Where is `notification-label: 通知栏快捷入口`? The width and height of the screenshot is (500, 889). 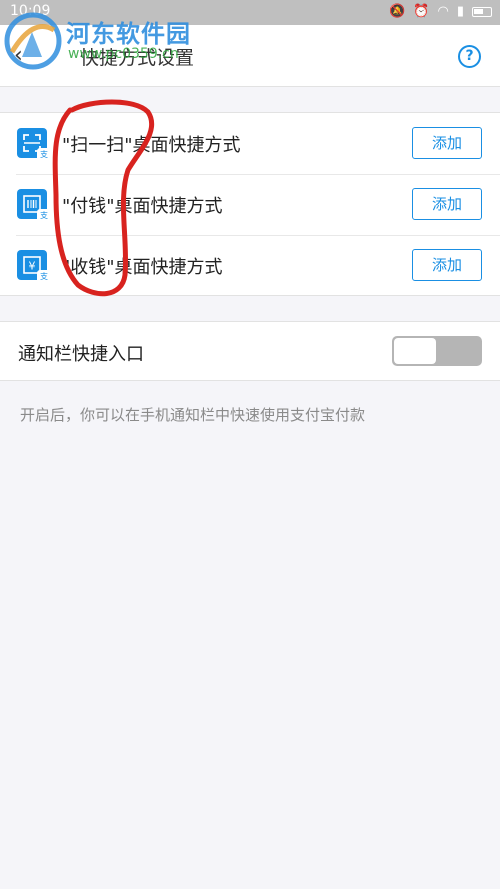
notification-label: 通知栏快捷入口 is located at coordinates (81, 354).